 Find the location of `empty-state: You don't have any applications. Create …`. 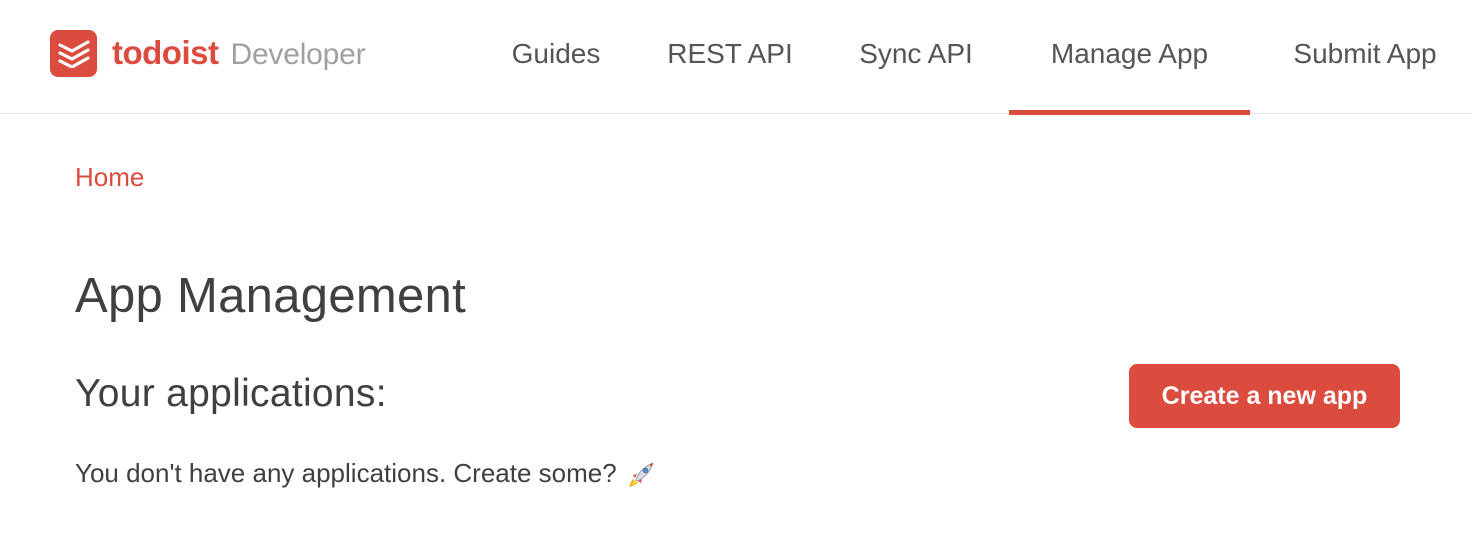

empty-state: You don't have any applications. Create … is located at coordinates (366, 473).